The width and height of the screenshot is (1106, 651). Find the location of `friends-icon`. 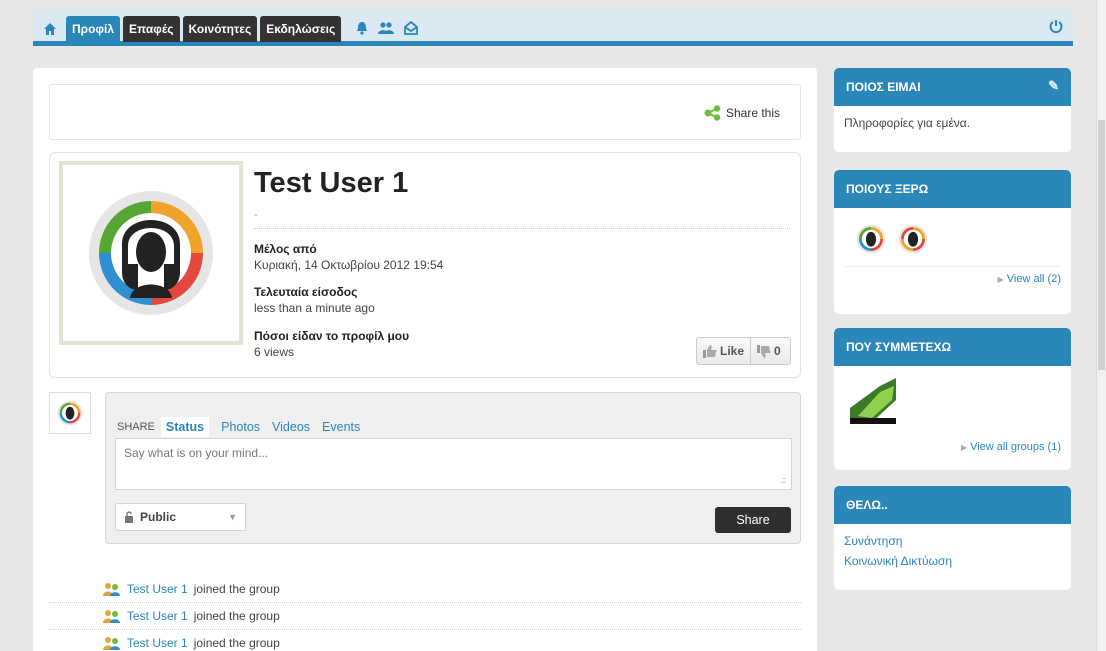

friends-icon is located at coordinates (386, 29).